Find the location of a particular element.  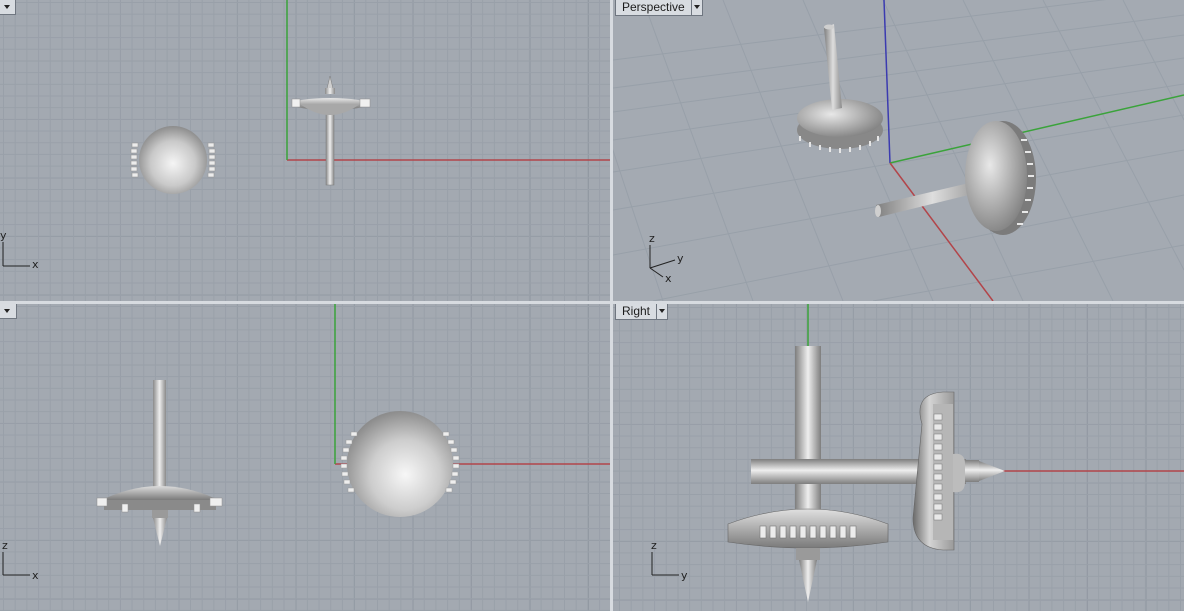

right-axis-icon: z y is located at coordinates (669, 560).